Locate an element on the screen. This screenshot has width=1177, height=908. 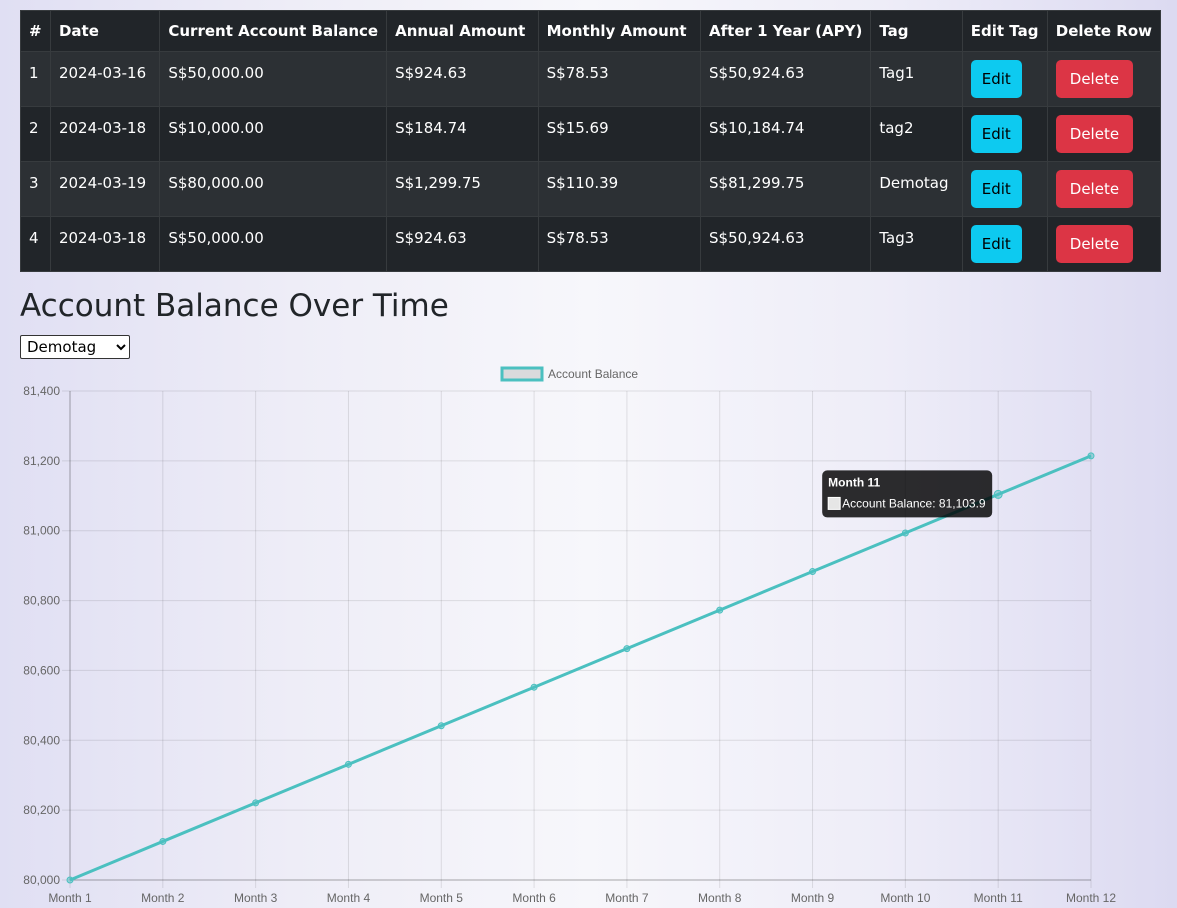
x-tick-label: Month 4 is located at coordinates (349, 898).